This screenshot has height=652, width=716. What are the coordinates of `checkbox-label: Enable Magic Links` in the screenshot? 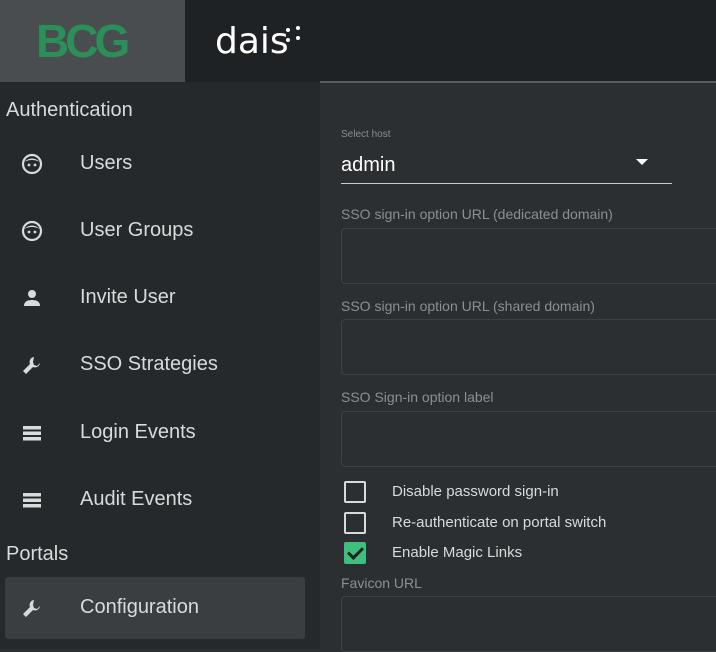 It's located at (457, 552).